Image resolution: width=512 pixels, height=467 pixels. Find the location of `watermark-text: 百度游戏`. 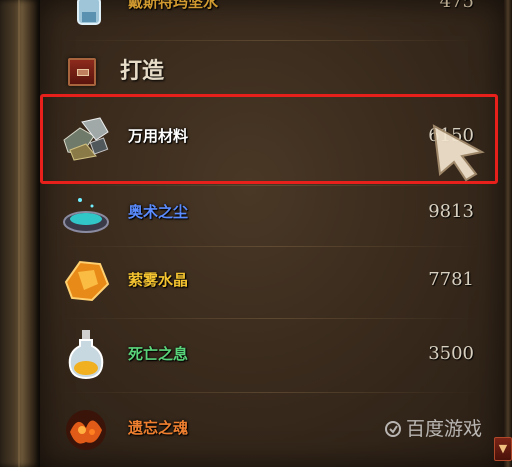

watermark-text: 百度游戏 is located at coordinates (443, 429).